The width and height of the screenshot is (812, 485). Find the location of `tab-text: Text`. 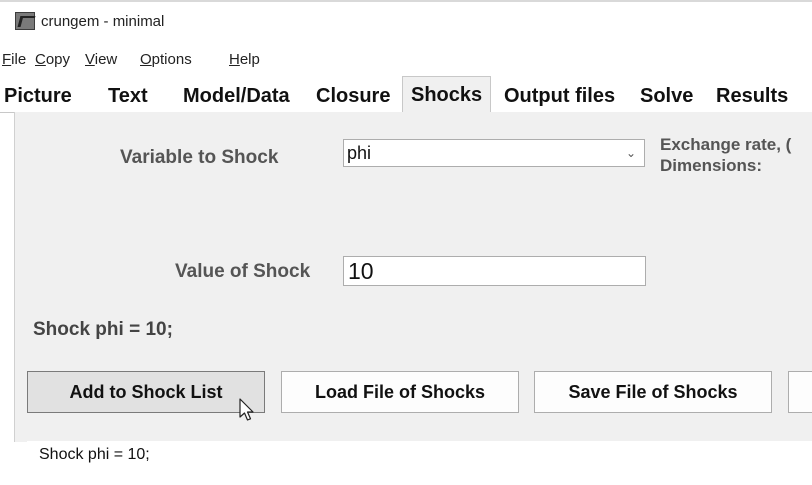

tab-text: Text is located at coordinates (128, 96).